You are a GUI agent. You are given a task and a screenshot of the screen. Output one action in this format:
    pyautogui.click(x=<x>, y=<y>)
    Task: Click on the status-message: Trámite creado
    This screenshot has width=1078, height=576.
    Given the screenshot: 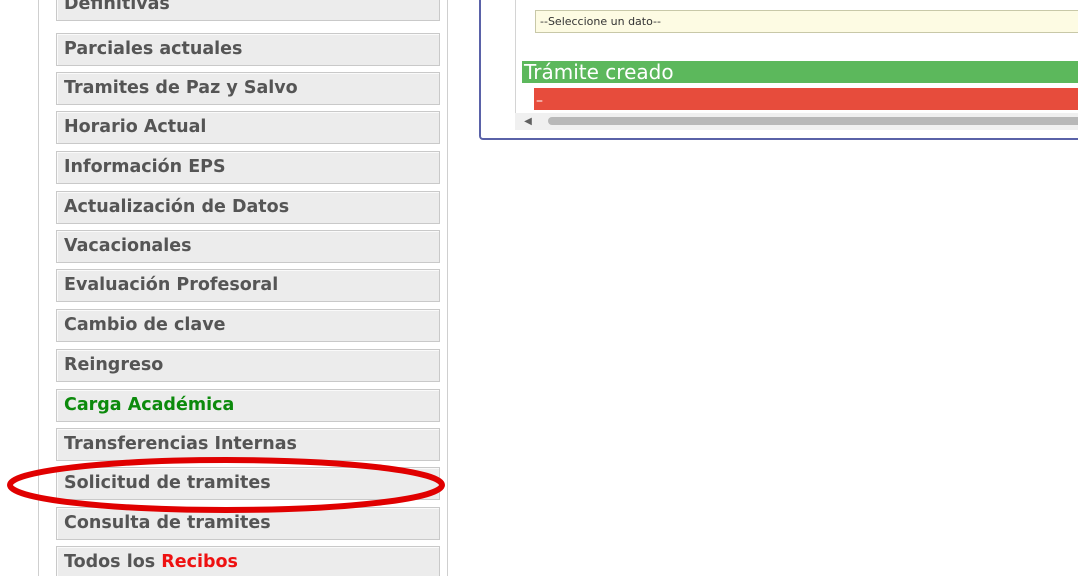 What is the action you would take?
    pyautogui.click(x=800, y=72)
    